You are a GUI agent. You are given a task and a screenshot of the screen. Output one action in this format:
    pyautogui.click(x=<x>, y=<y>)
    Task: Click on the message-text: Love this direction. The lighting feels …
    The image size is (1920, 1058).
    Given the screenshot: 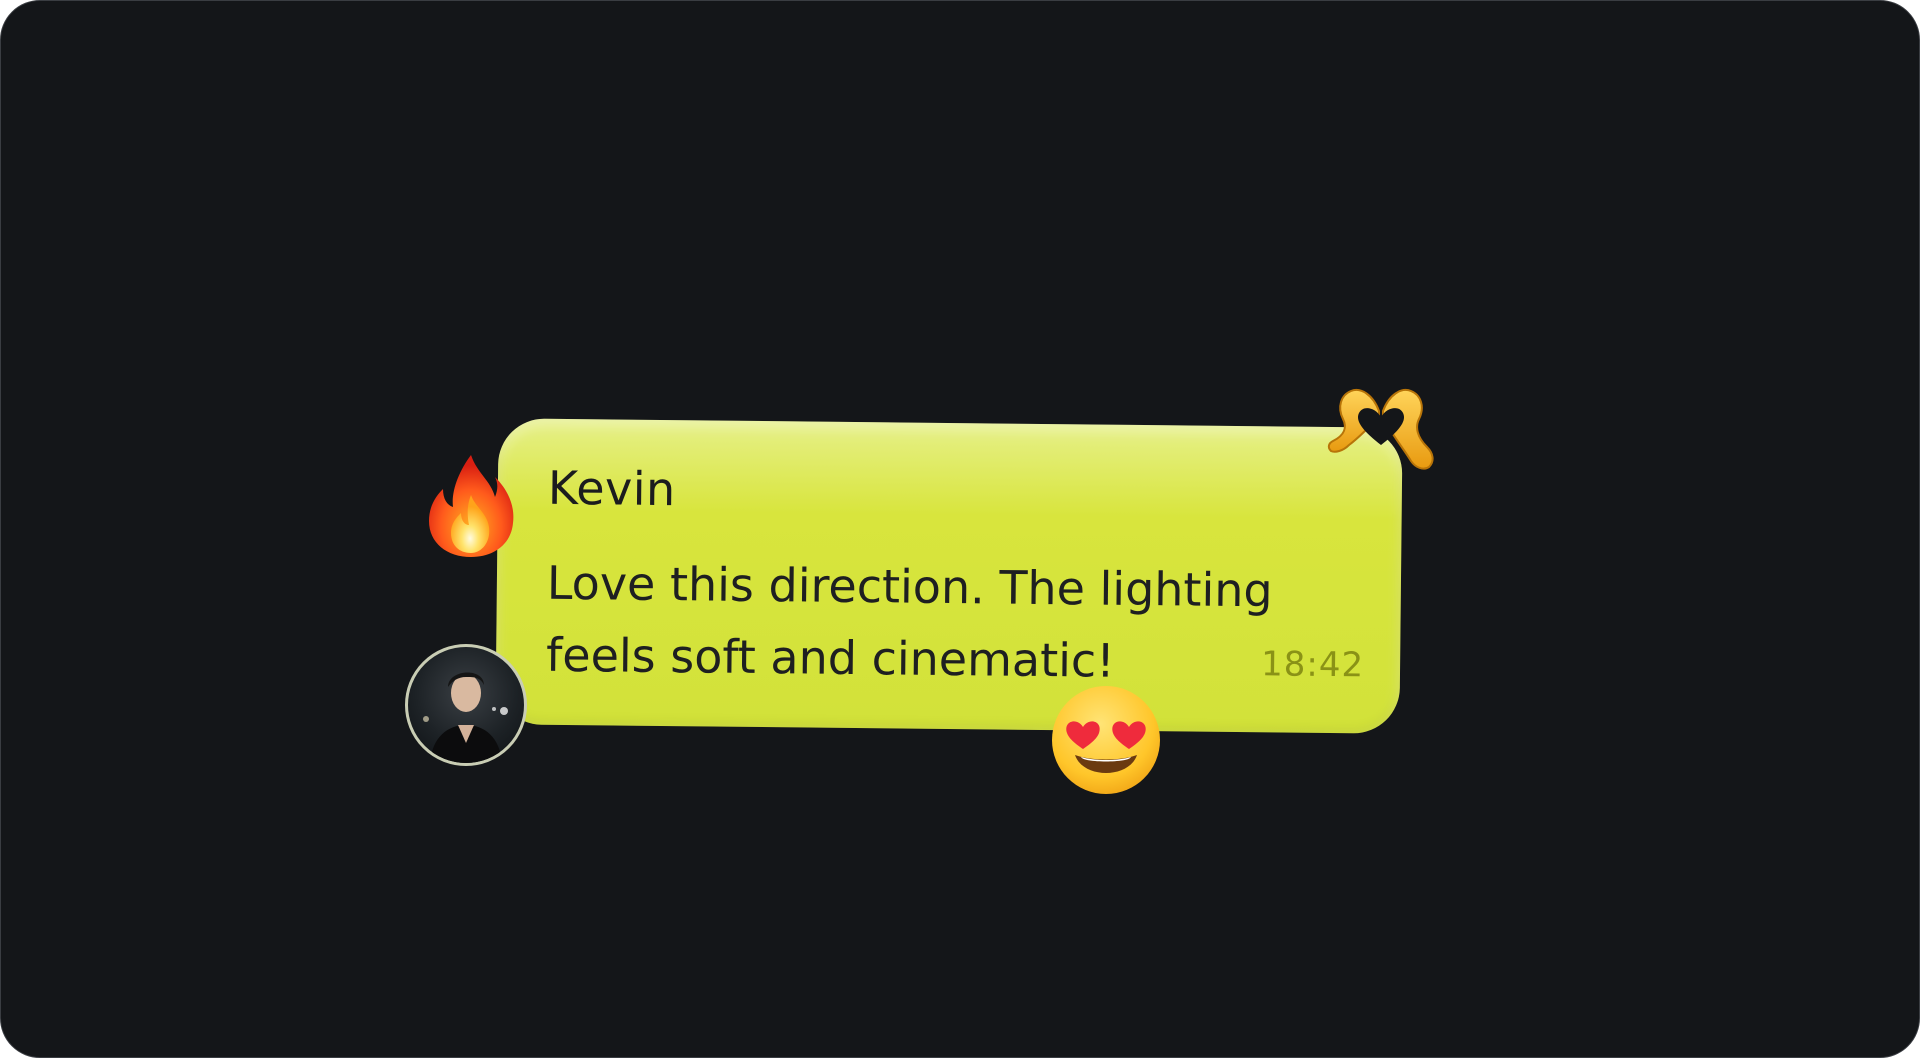 What is the action you would take?
    pyautogui.click(x=909, y=621)
    